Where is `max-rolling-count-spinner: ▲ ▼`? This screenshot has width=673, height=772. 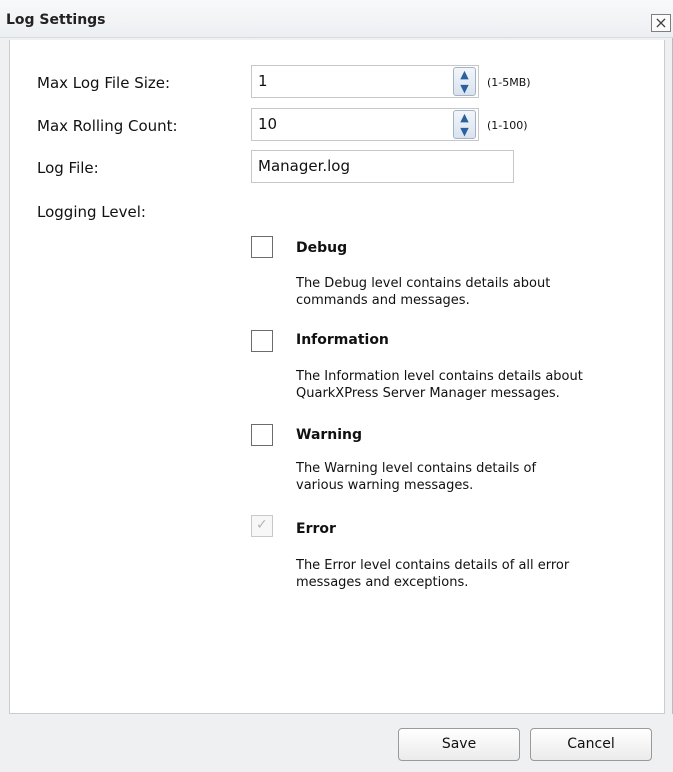
max-rolling-count-spinner: ▲ ▼ is located at coordinates (464, 124).